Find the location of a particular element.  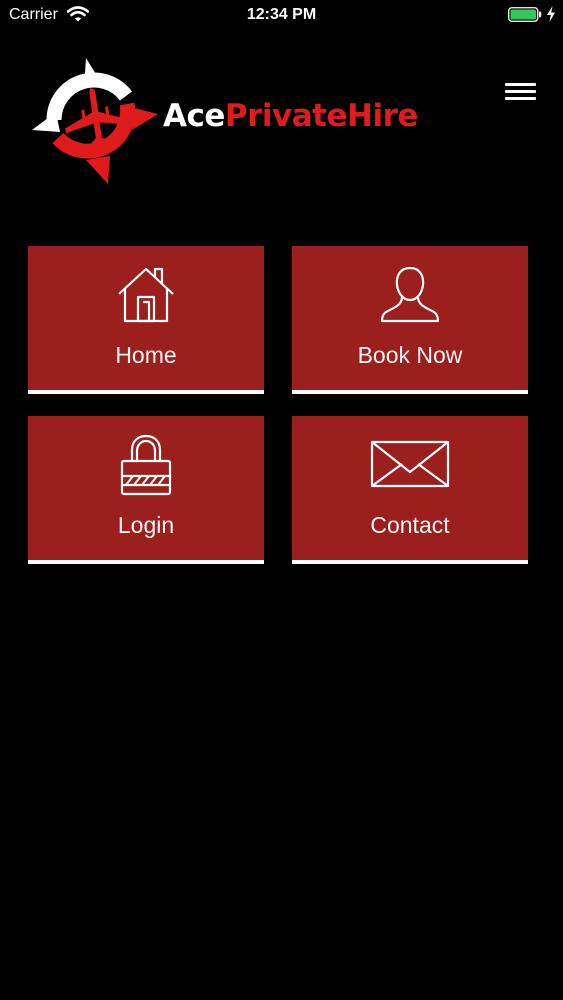

envelope-icon is located at coordinates (410, 464).